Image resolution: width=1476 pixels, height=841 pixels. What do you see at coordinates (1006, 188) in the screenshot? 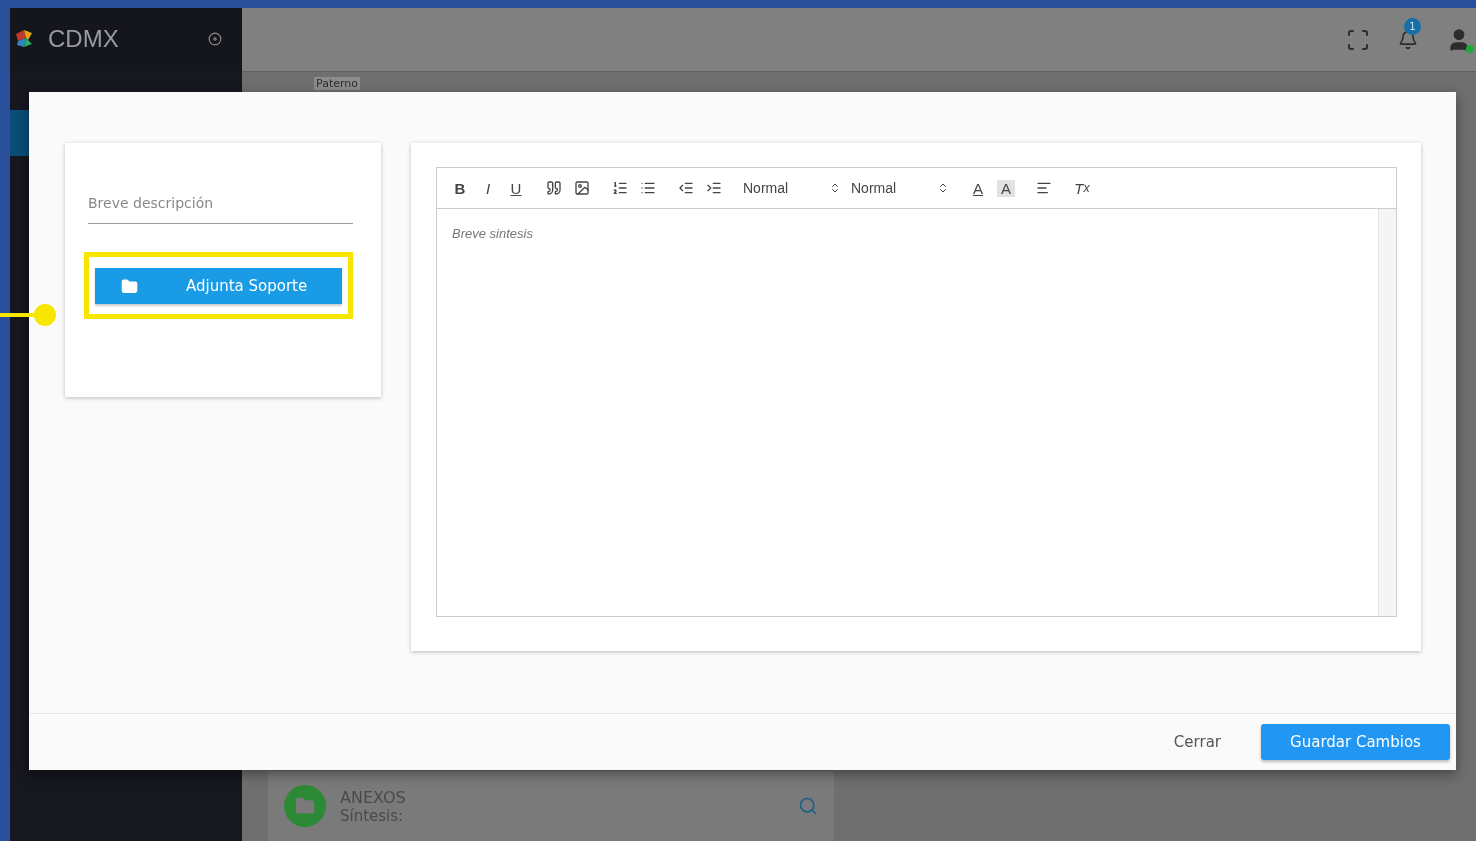
I see `background-color-button: A` at bounding box center [1006, 188].